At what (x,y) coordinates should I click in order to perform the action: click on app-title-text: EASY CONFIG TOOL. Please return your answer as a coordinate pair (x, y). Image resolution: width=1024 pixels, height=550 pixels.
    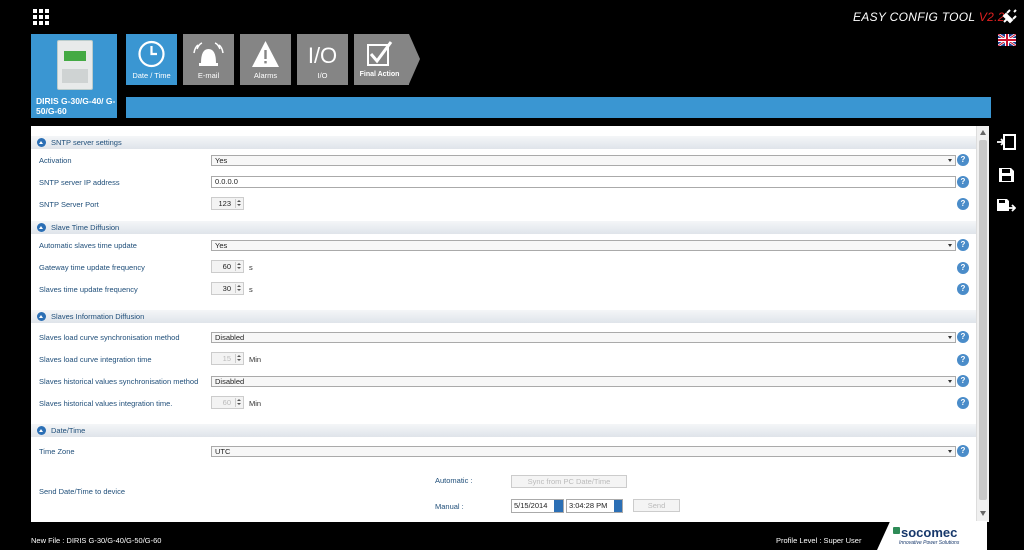
    Looking at the image, I should click on (916, 17).